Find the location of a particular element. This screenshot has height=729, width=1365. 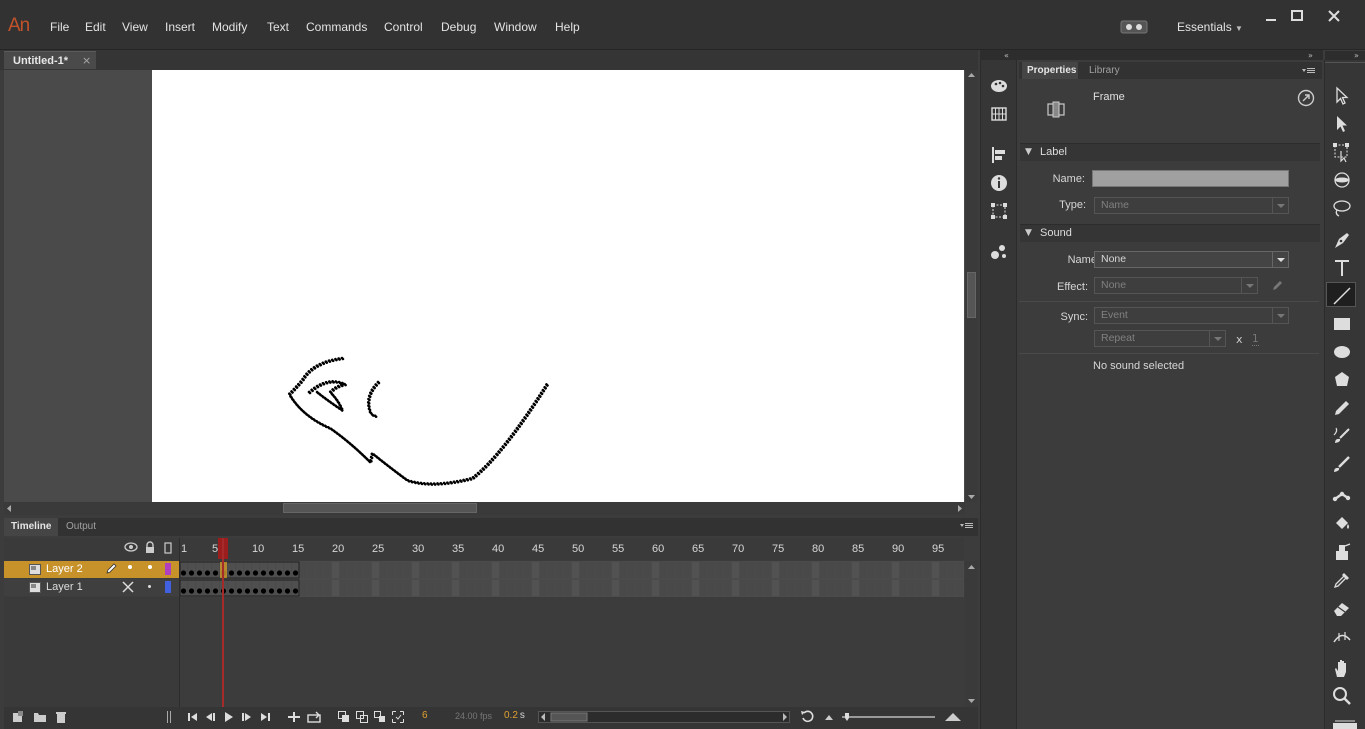

polystar-tool-icon is located at coordinates (1342, 380).